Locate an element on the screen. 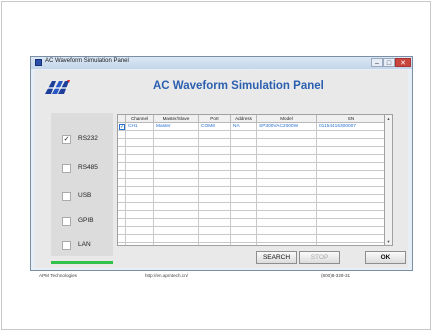 This screenshot has height=331, width=432. table-row-selector: ✓ is located at coordinates (122, 127).